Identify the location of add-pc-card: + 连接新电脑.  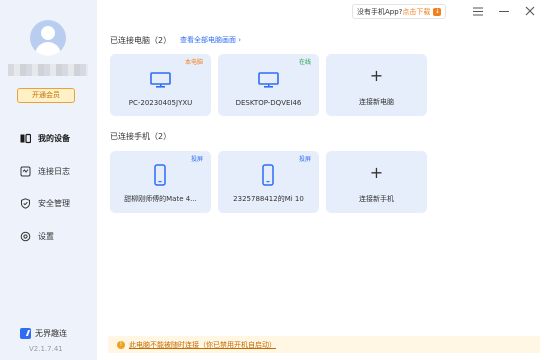
(376, 85).